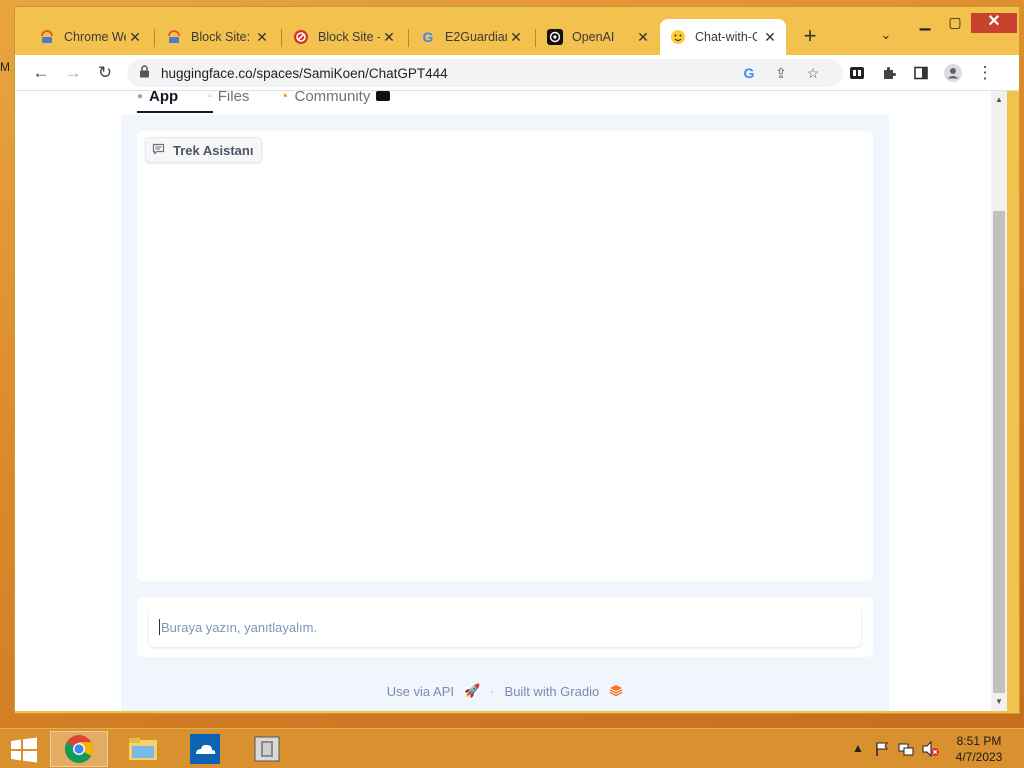  What do you see at coordinates (749, 73) in the screenshot?
I see `google-translate-icon: G` at bounding box center [749, 73].